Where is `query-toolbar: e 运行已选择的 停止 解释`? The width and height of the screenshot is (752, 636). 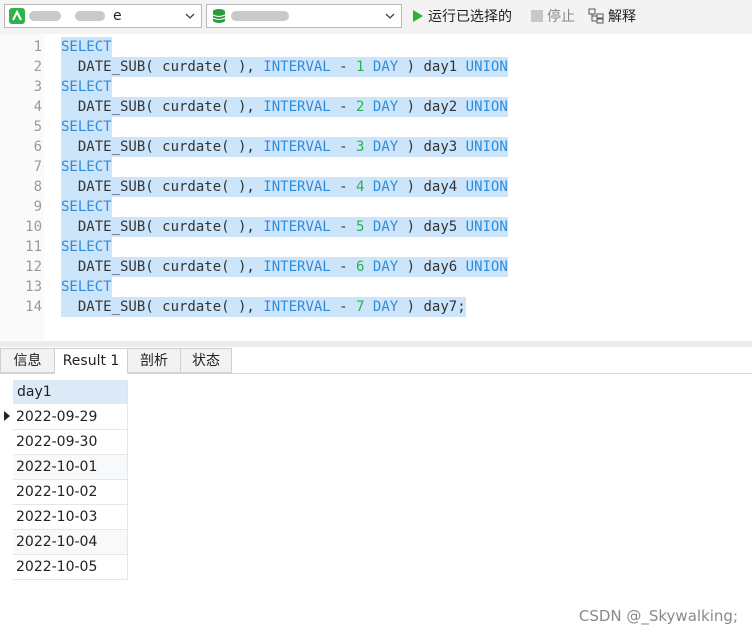 query-toolbar: e 运行已选择的 停止 解释 is located at coordinates (376, 17).